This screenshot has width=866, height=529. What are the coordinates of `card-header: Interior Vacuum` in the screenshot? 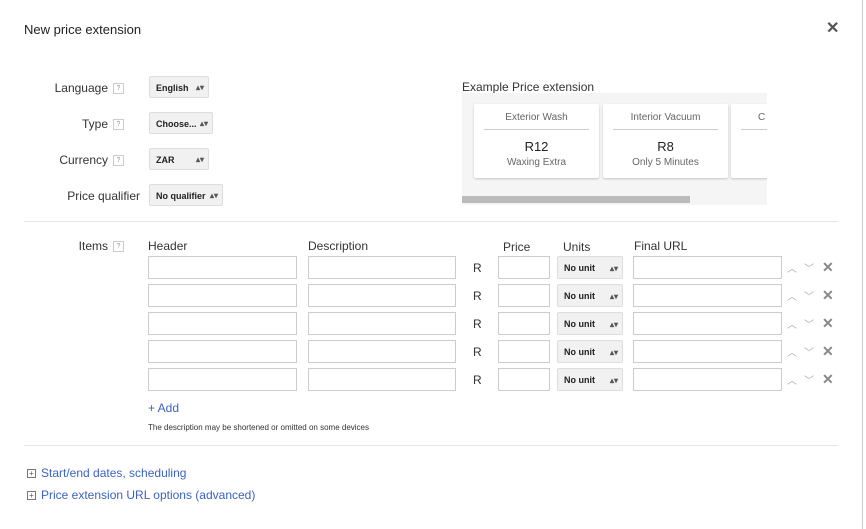 It's located at (665, 121).